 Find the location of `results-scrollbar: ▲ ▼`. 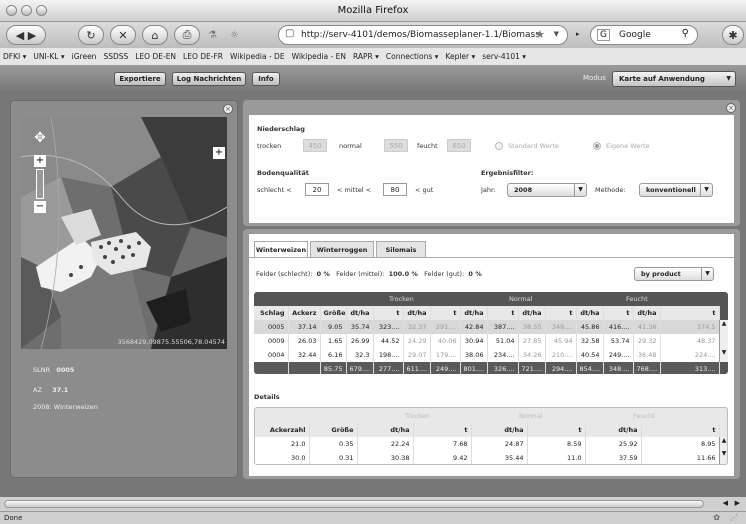

results-scrollbar: ▲ ▼ is located at coordinates (723, 341).